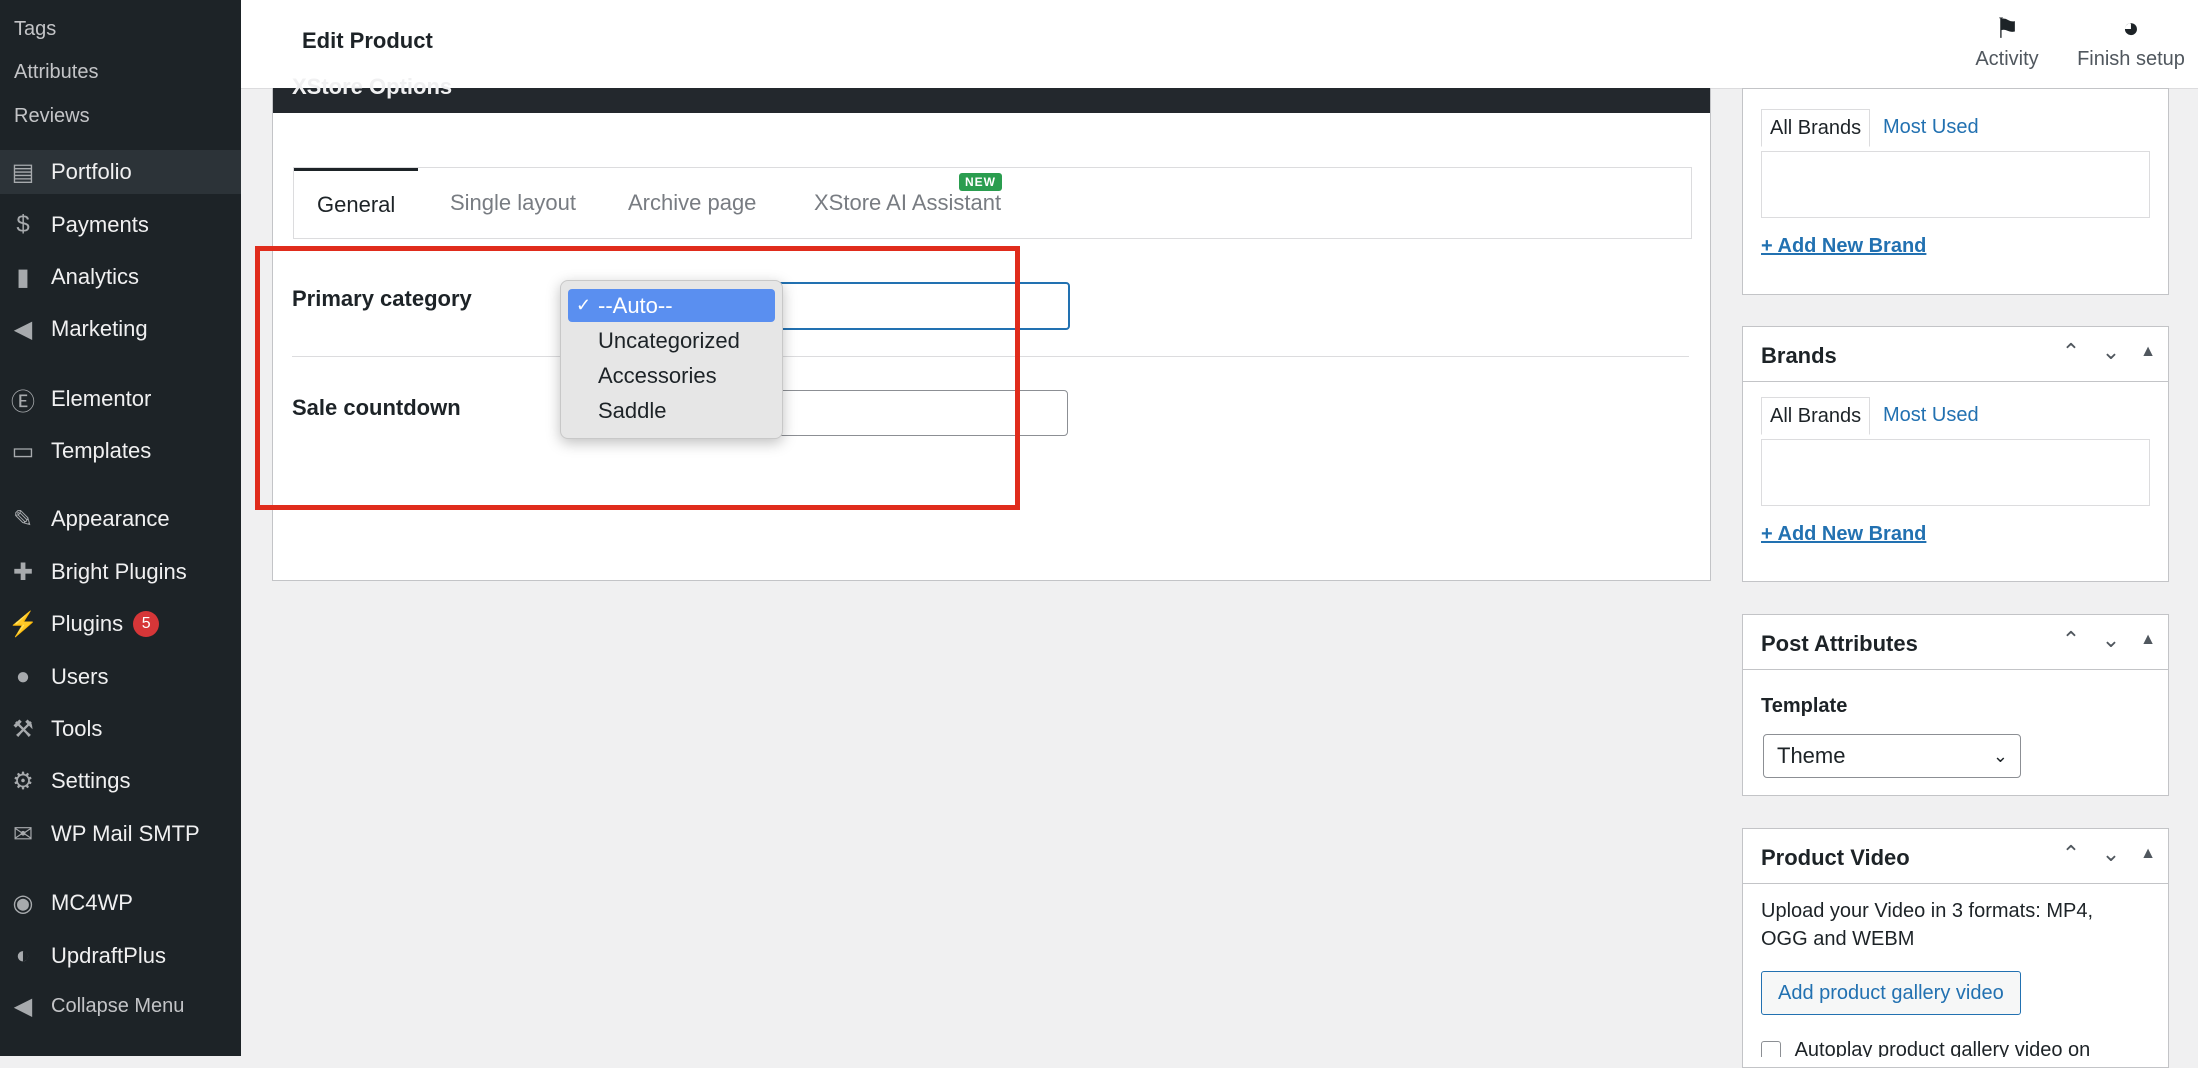  Describe the element at coordinates (1942, 1048) in the screenshot. I see `autoplay-label: Autoplay product gallery video on` at that location.